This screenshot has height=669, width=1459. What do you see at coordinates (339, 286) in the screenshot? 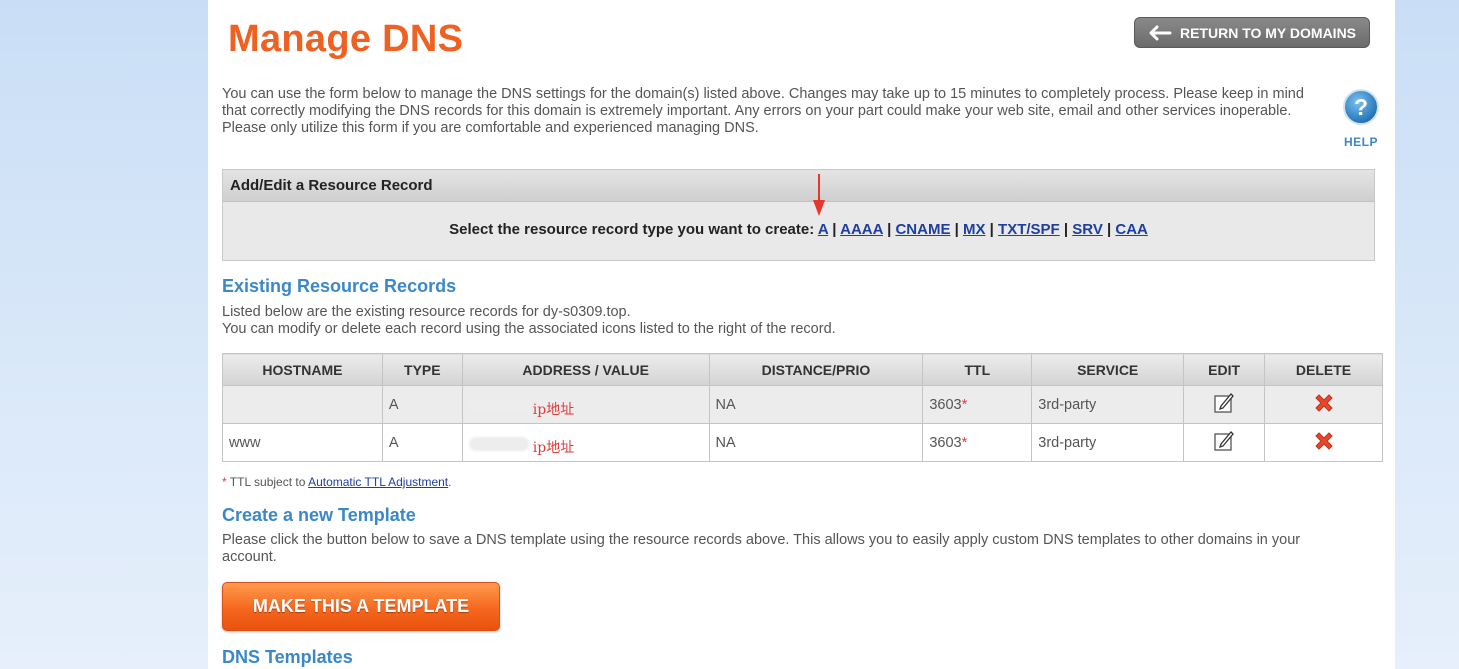
I see `existing-records-title: Existing Resource Records` at bounding box center [339, 286].